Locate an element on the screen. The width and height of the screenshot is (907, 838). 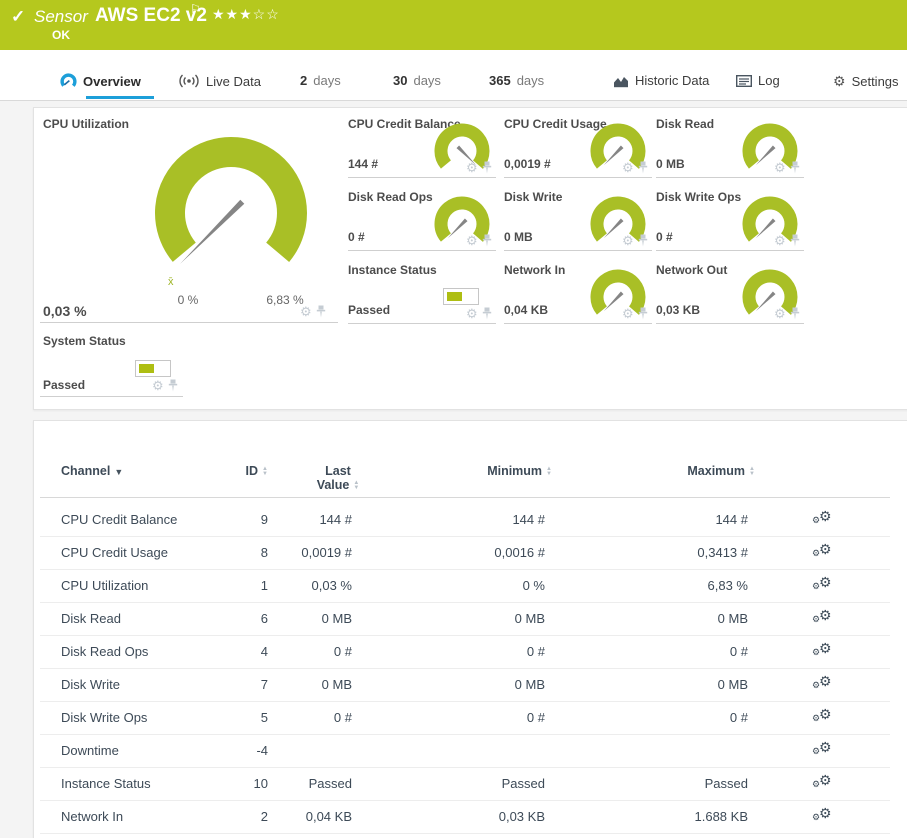
tile-value: 0 MB is located at coordinates (670, 164).